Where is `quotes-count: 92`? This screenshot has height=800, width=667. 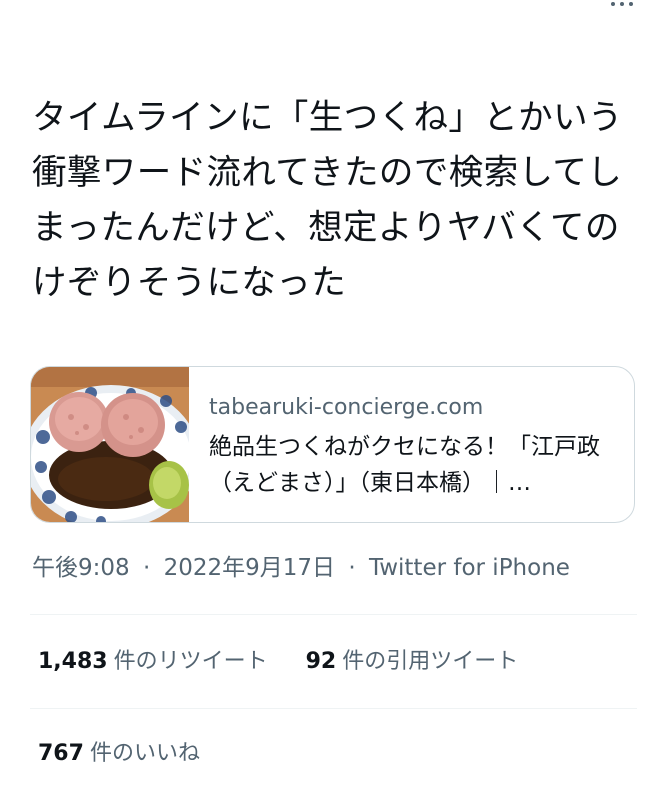 quotes-count: 92 is located at coordinates (321, 661).